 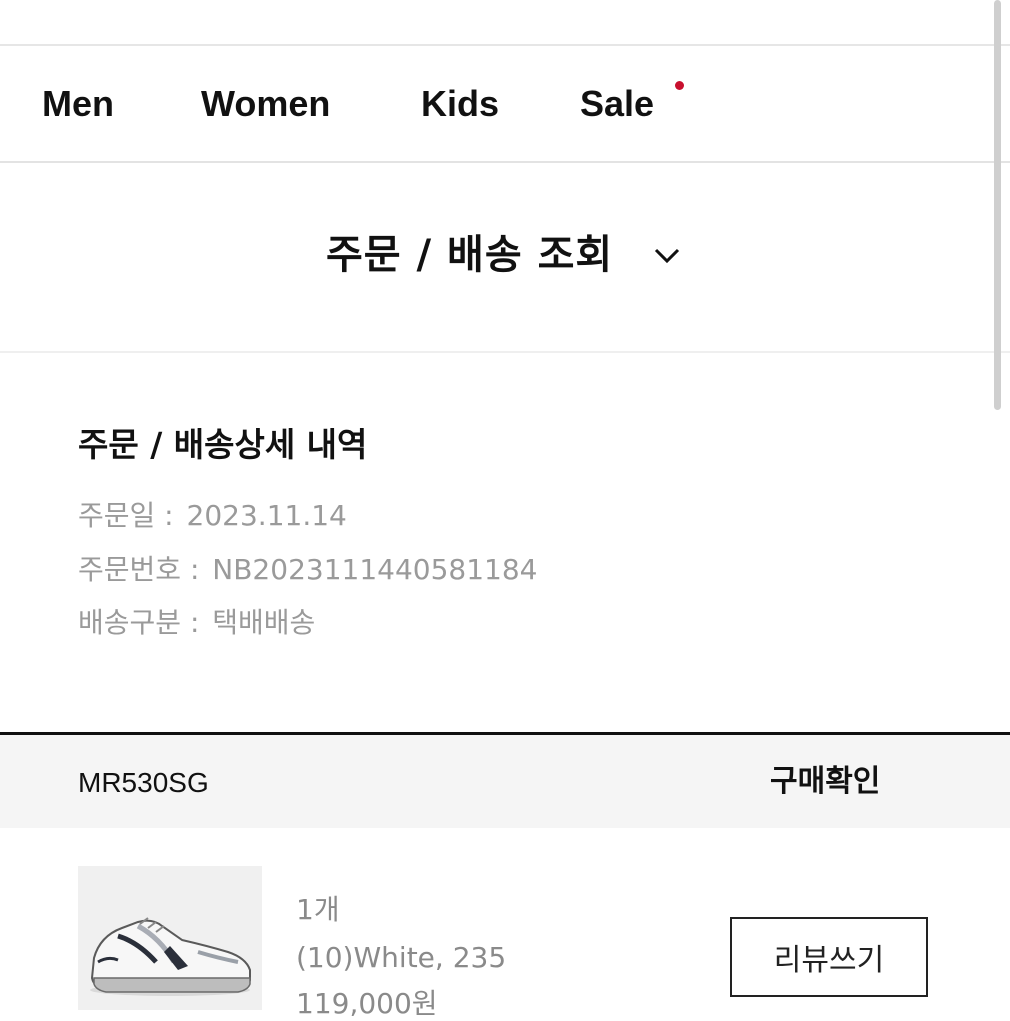 I want to click on order-item-header: MR530SG 구매확인, so click(x=505, y=781).